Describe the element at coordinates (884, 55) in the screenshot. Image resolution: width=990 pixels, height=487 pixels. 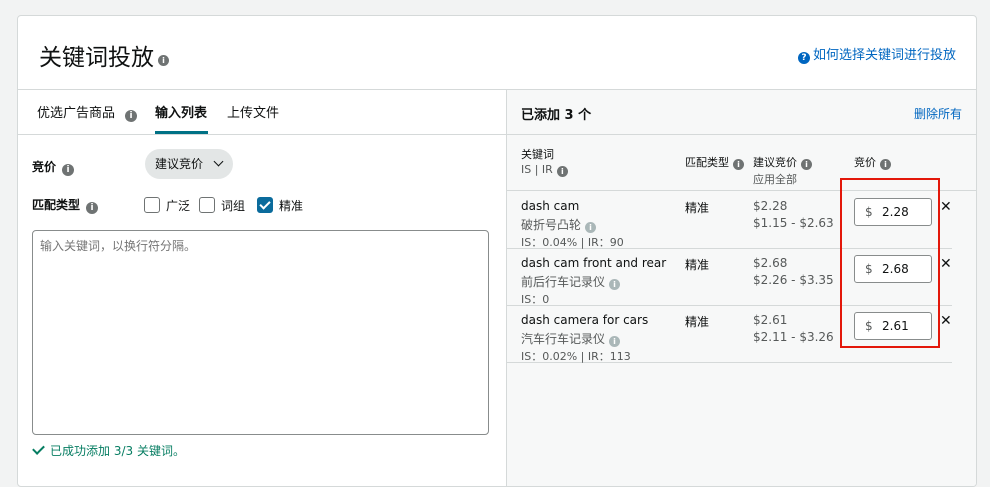
I see `help-link-text: 如何选择关键词进行投放` at that location.